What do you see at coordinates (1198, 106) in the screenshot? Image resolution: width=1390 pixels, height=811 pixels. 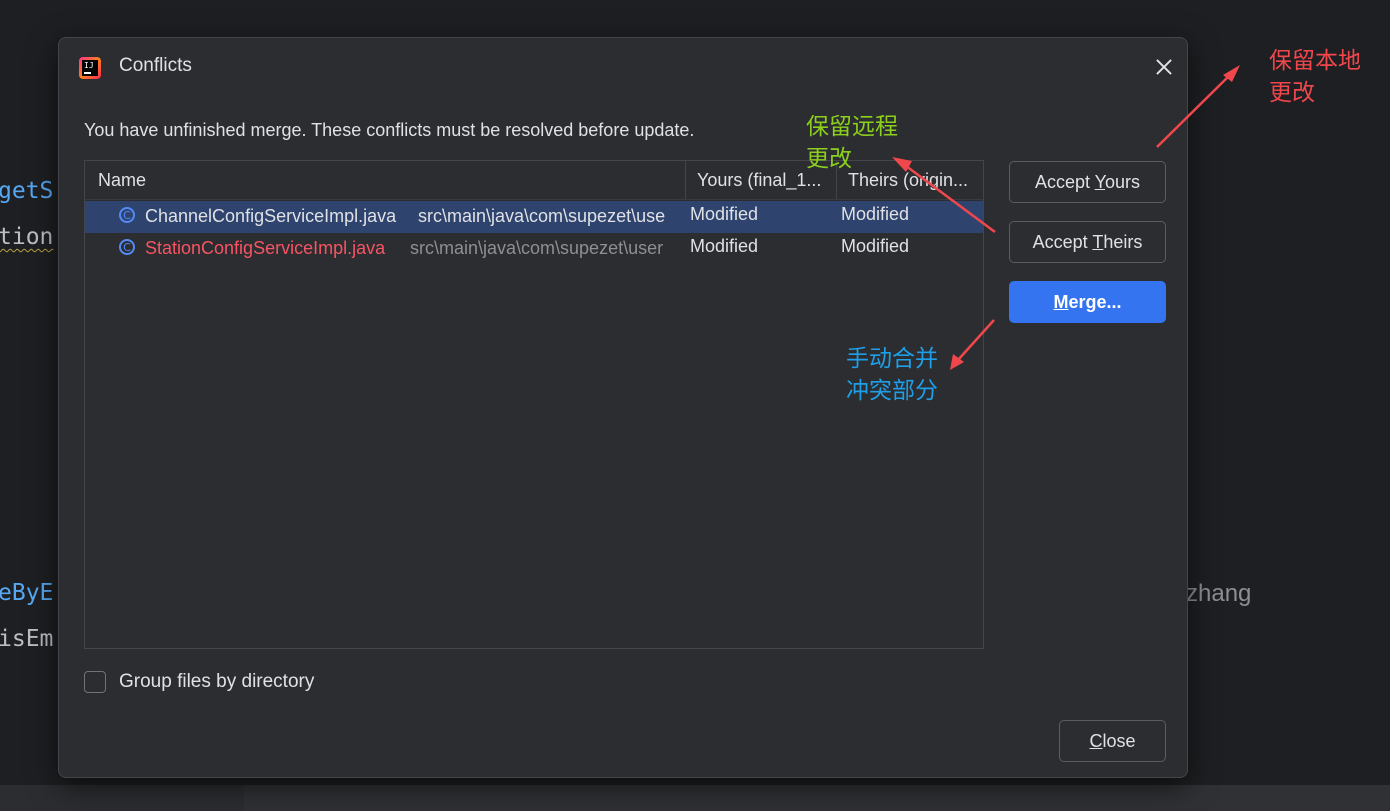 I see `arrow-to-accept-yours` at bounding box center [1198, 106].